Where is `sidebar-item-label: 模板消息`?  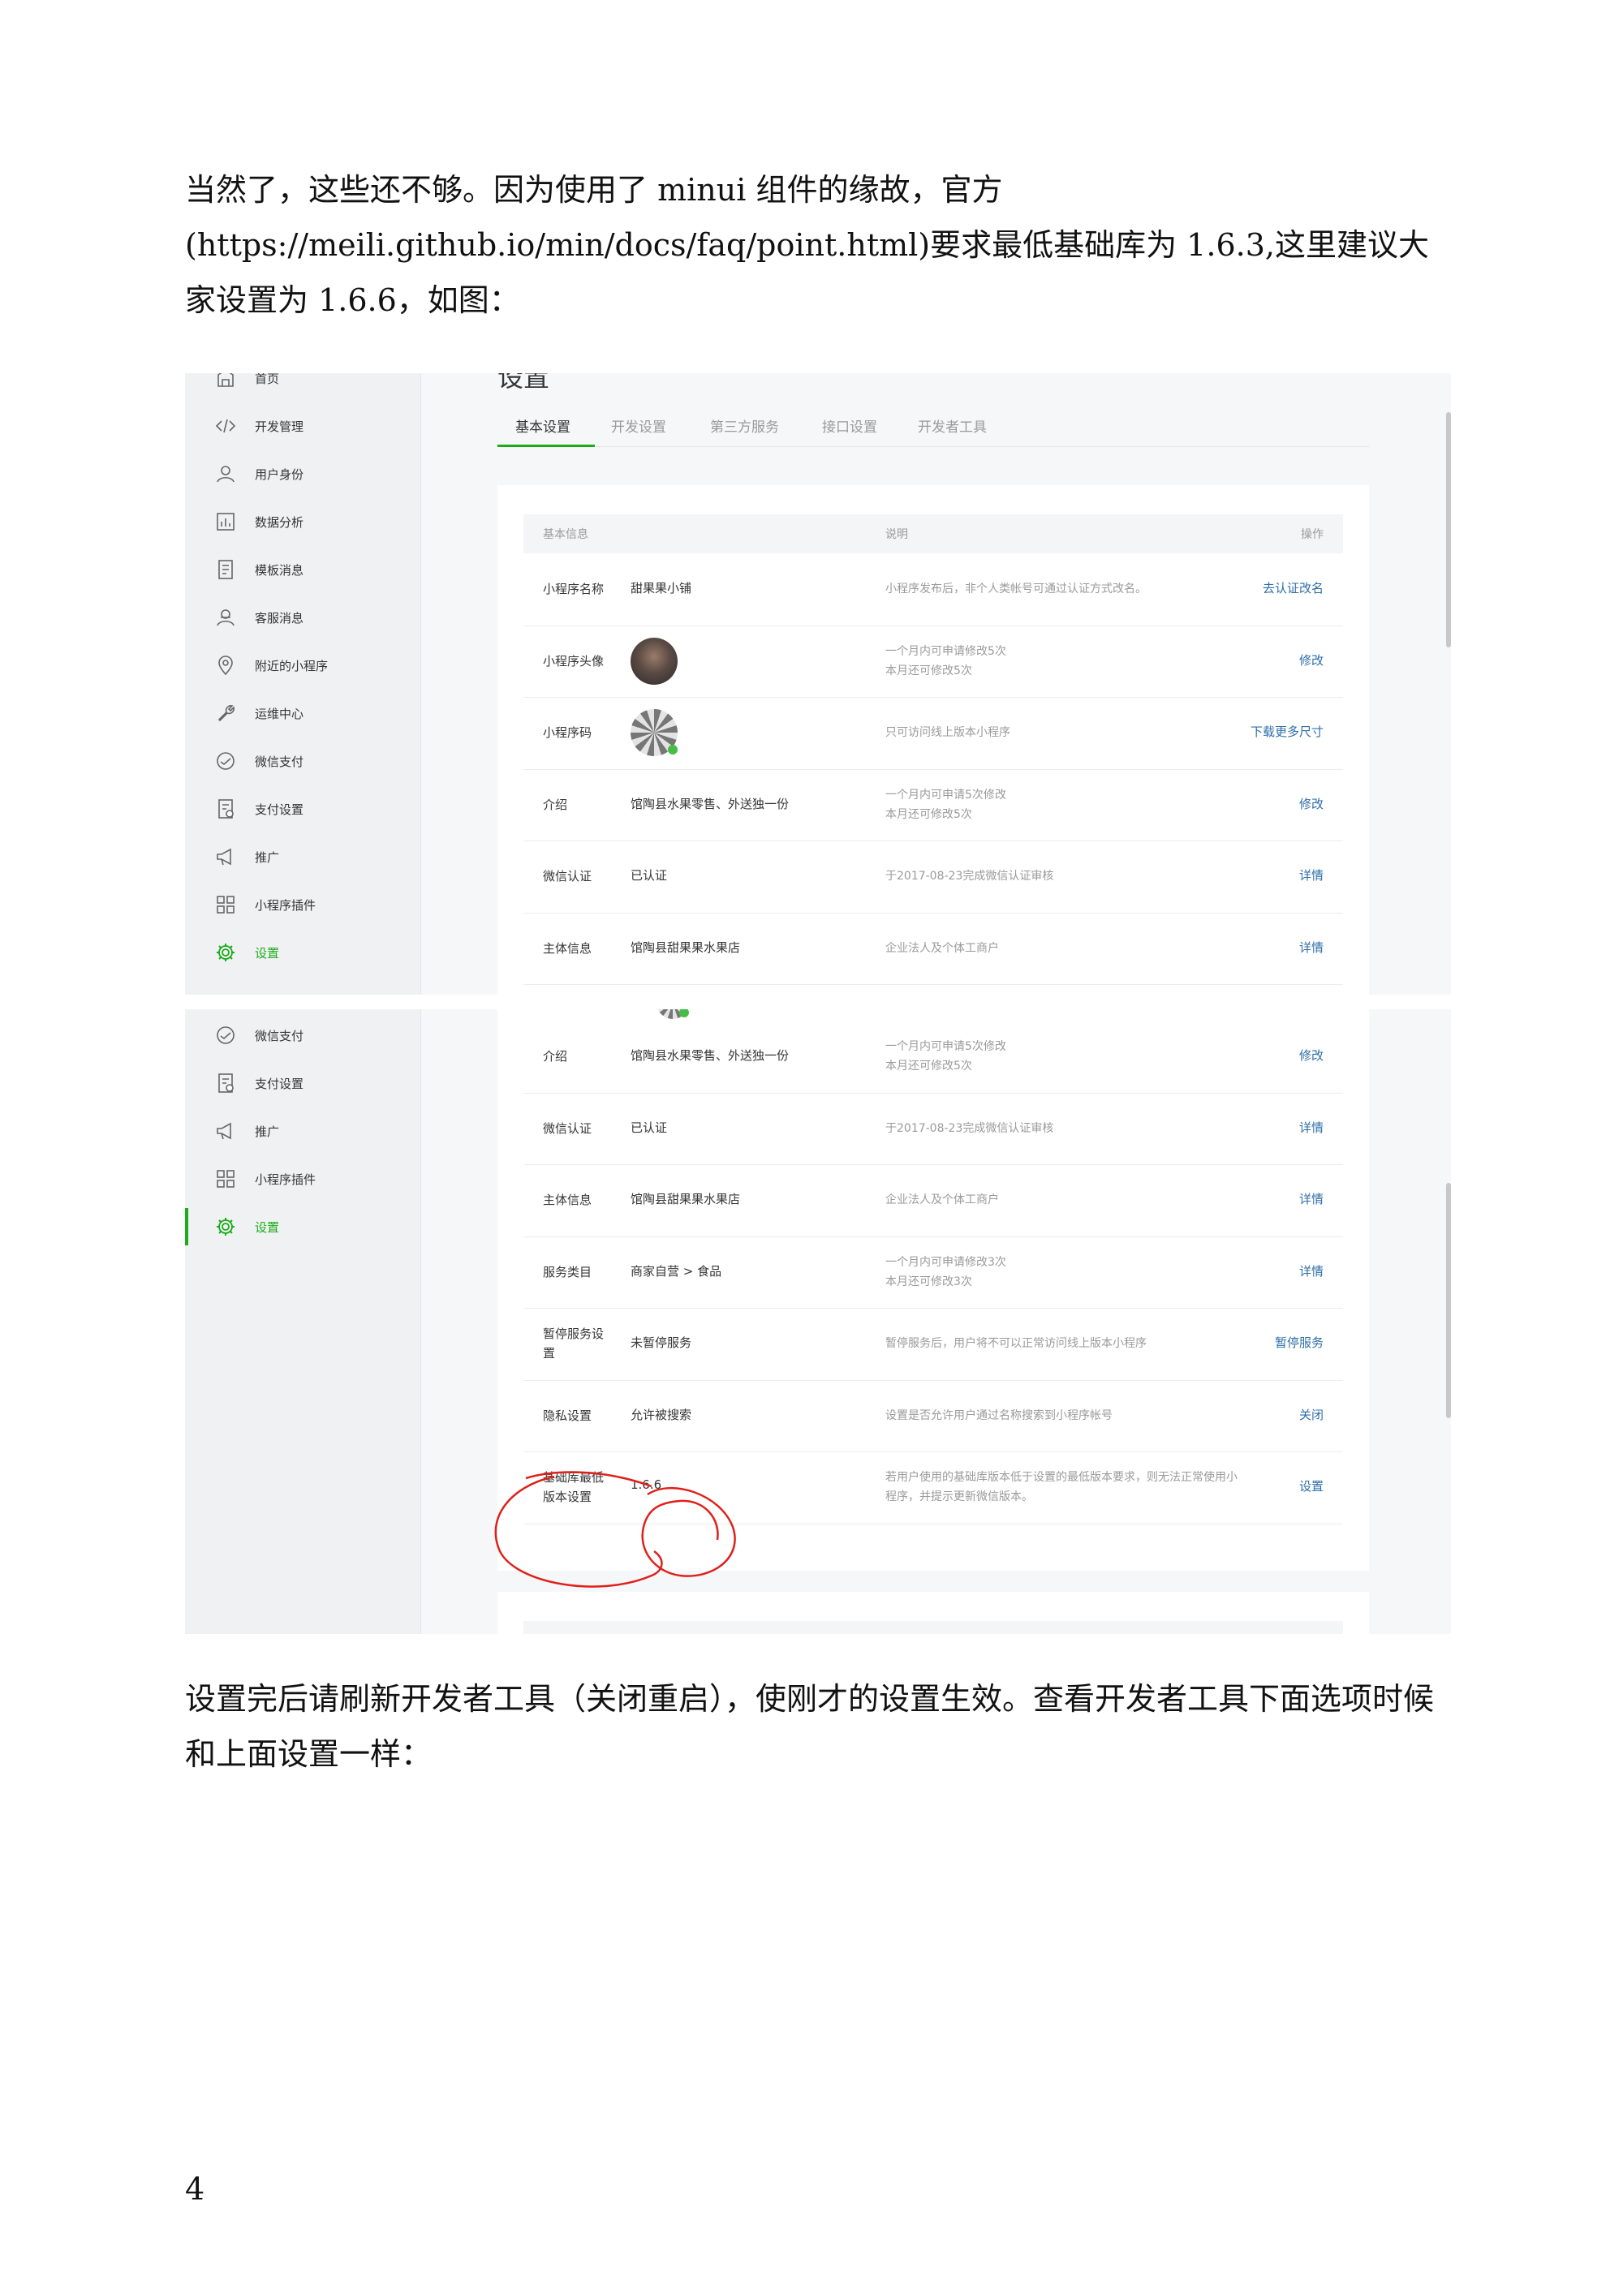 sidebar-item-label: 模板消息 is located at coordinates (279, 570).